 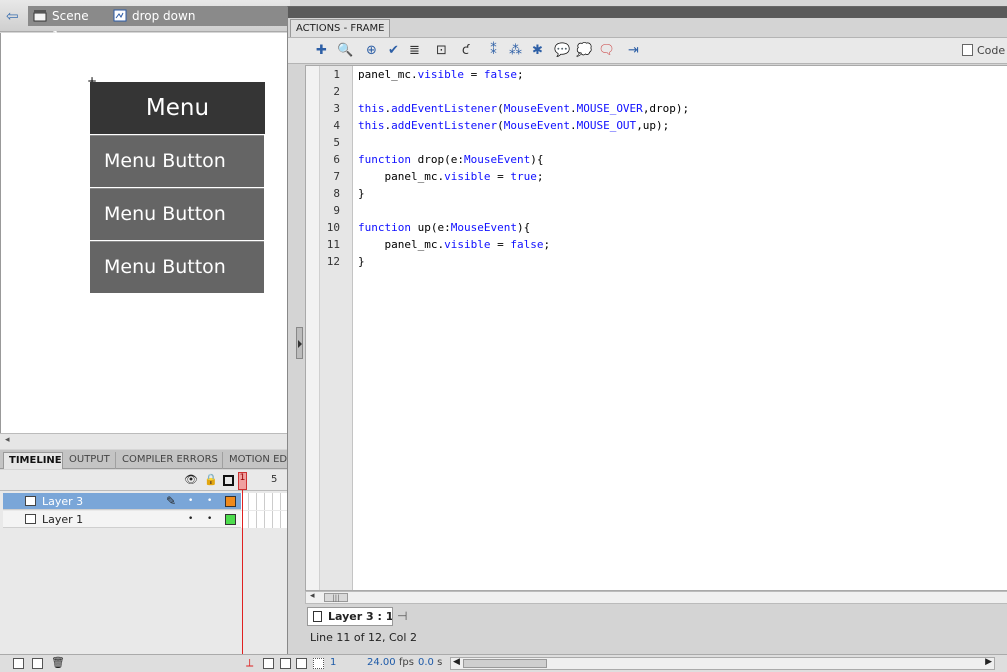 What do you see at coordinates (722, 663) in the screenshot?
I see `timeline-horizontal-scrollbar: ◀ ▶` at bounding box center [722, 663].